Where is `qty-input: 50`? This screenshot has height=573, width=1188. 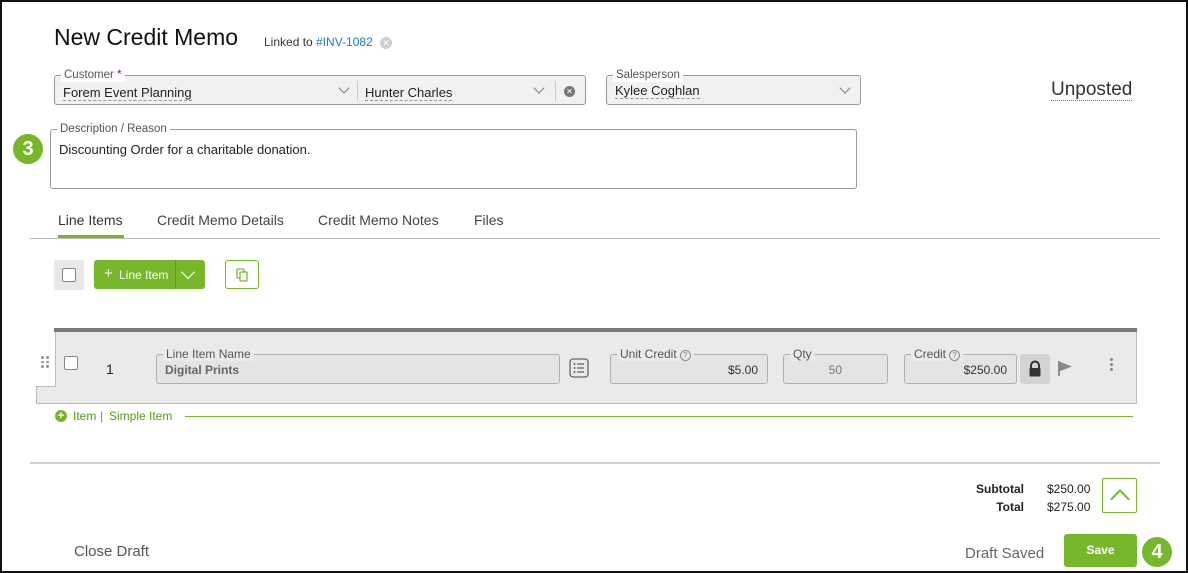
qty-input: 50 is located at coordinates (835, 370).